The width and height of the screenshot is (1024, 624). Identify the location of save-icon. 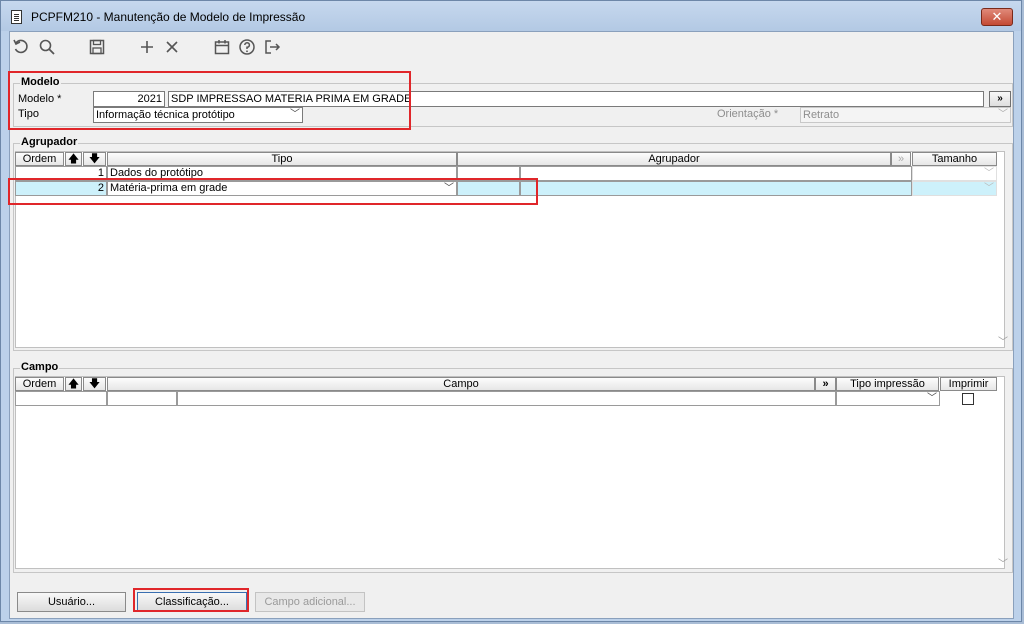
(97, 47).